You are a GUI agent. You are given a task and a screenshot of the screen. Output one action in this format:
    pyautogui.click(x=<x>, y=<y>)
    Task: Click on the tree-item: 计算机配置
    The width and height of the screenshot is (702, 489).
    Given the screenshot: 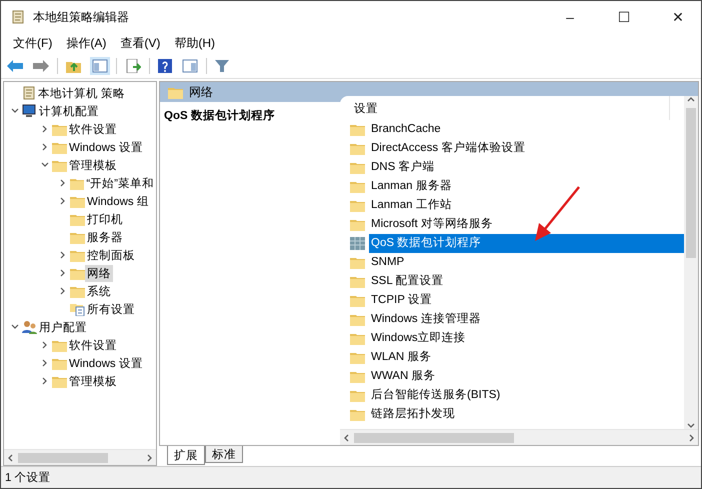 What is the action you would take?
    pyautogui.click(x=69, y=111)
    